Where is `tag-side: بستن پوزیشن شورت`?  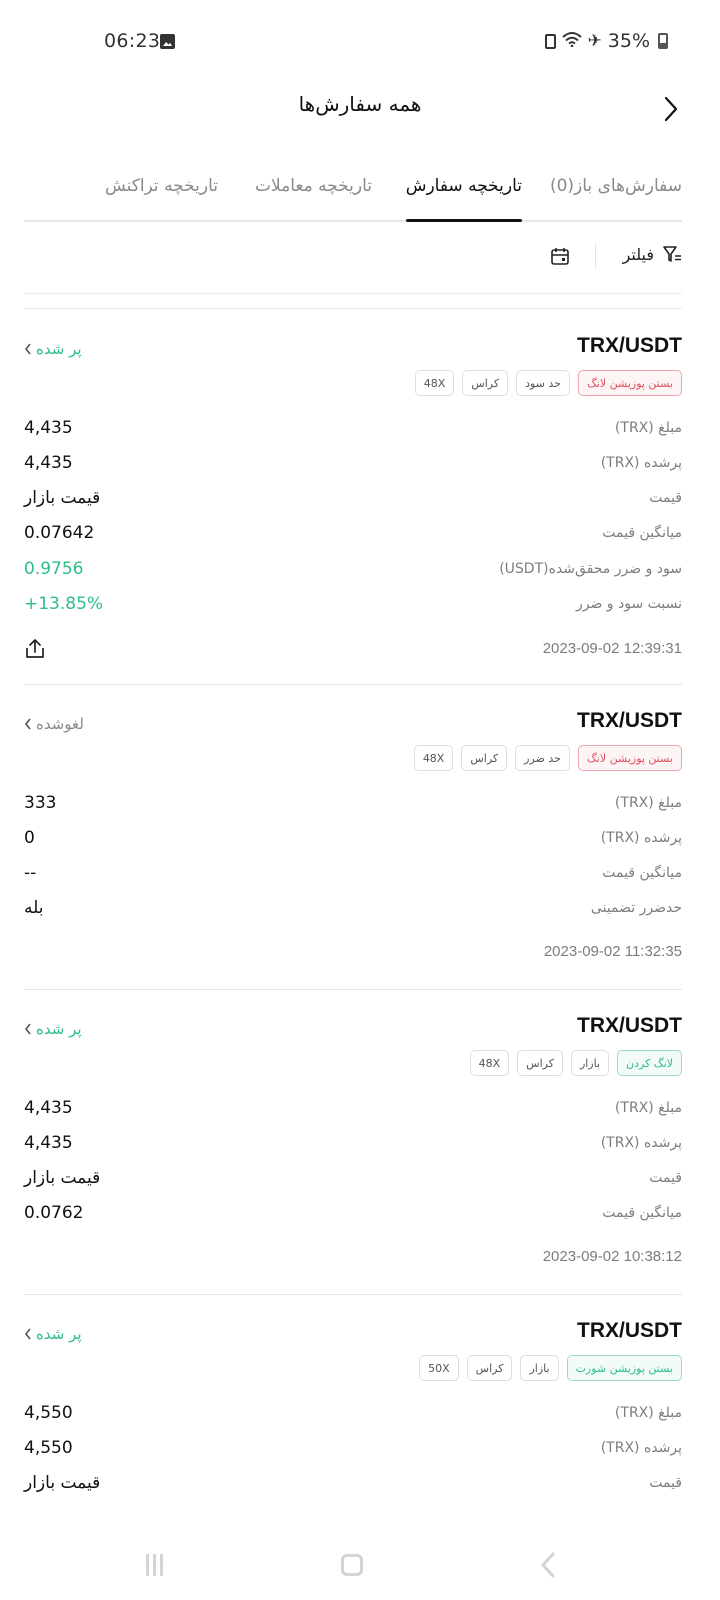 tag-side: بستن پوزیشن شورت is located at coordinates (624, 1368).